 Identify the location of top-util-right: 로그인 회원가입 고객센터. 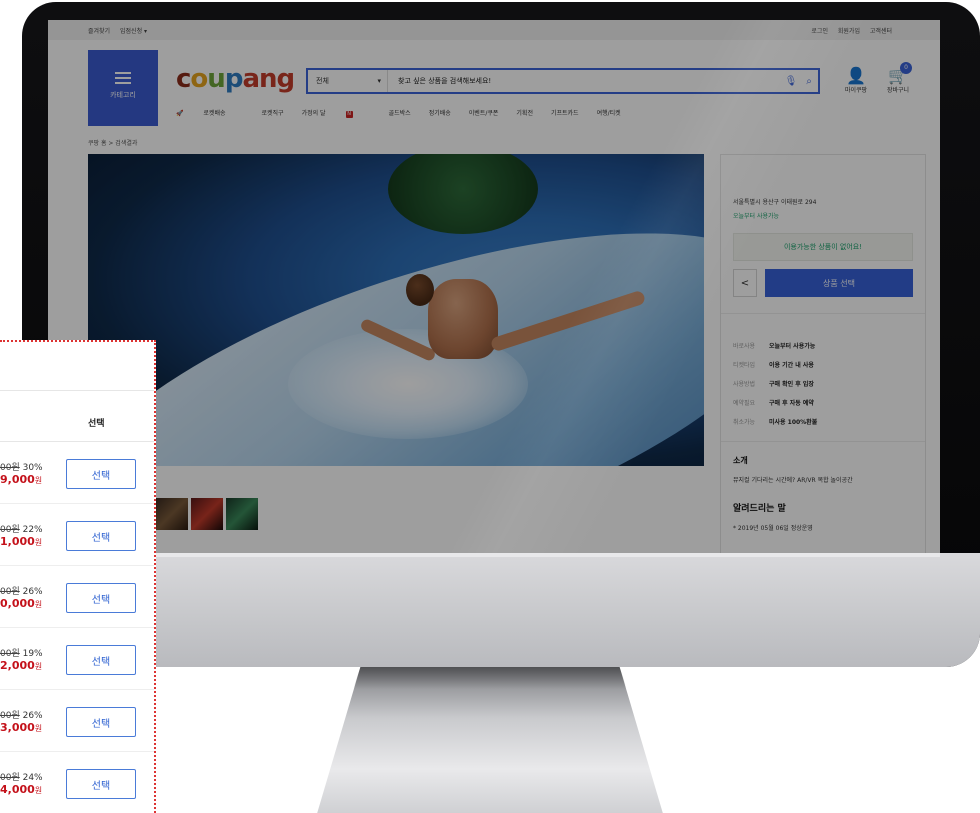
(855, 30).